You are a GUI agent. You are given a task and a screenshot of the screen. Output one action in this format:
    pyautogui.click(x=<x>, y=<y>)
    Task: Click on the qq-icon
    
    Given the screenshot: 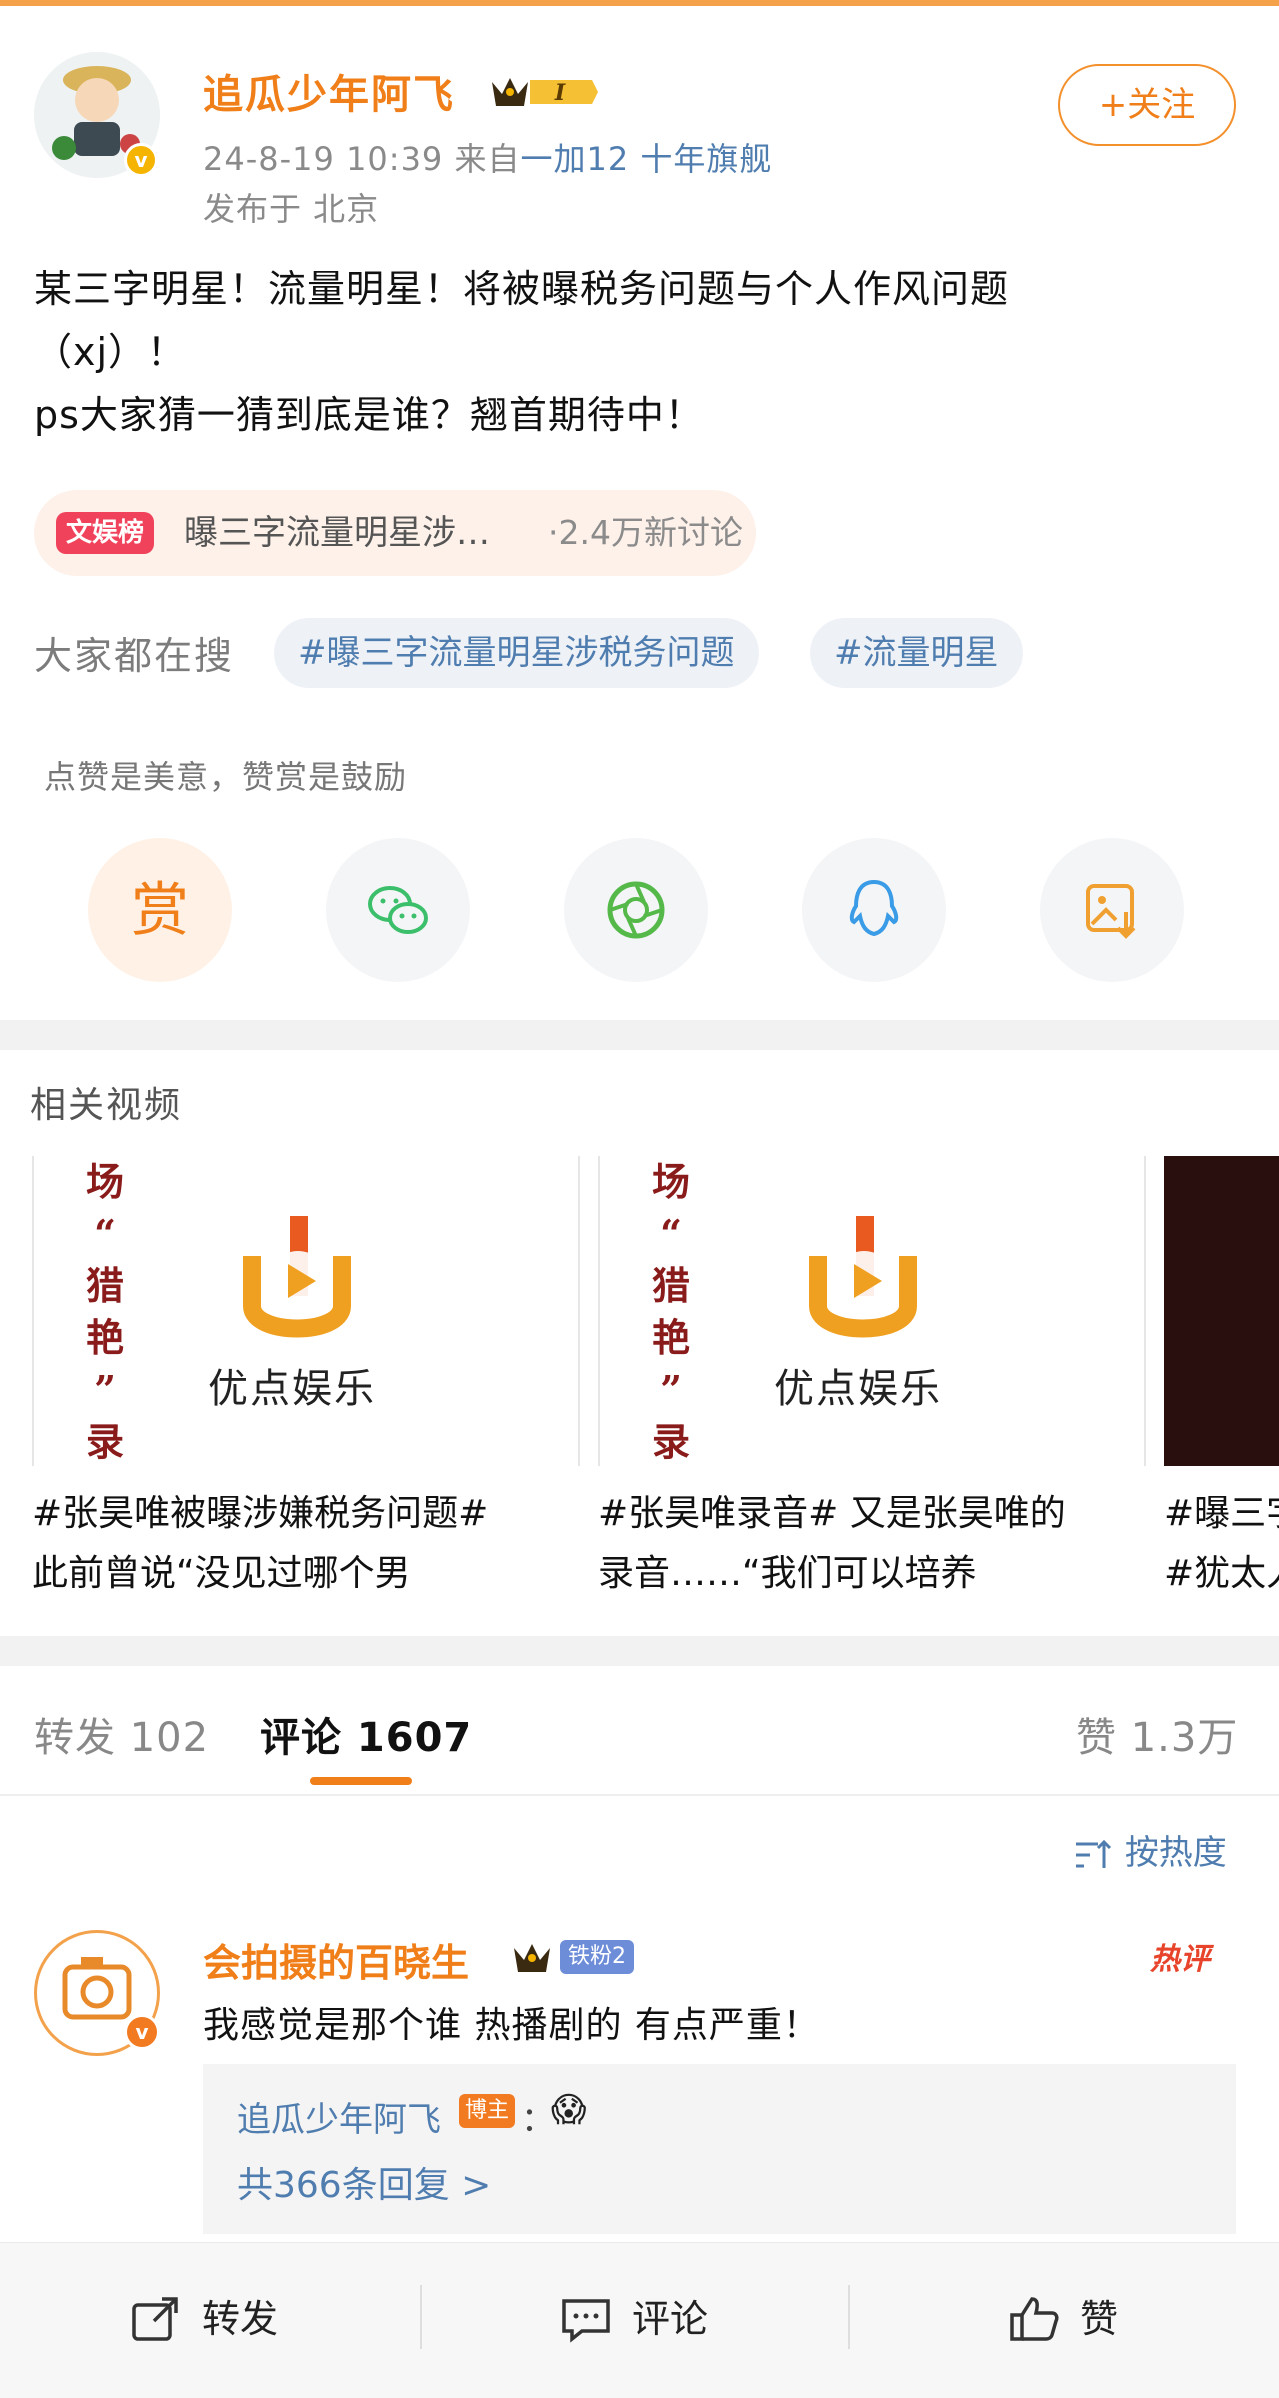 What is the action you would take?
    pyautogui.click(x=874, y=908)
    